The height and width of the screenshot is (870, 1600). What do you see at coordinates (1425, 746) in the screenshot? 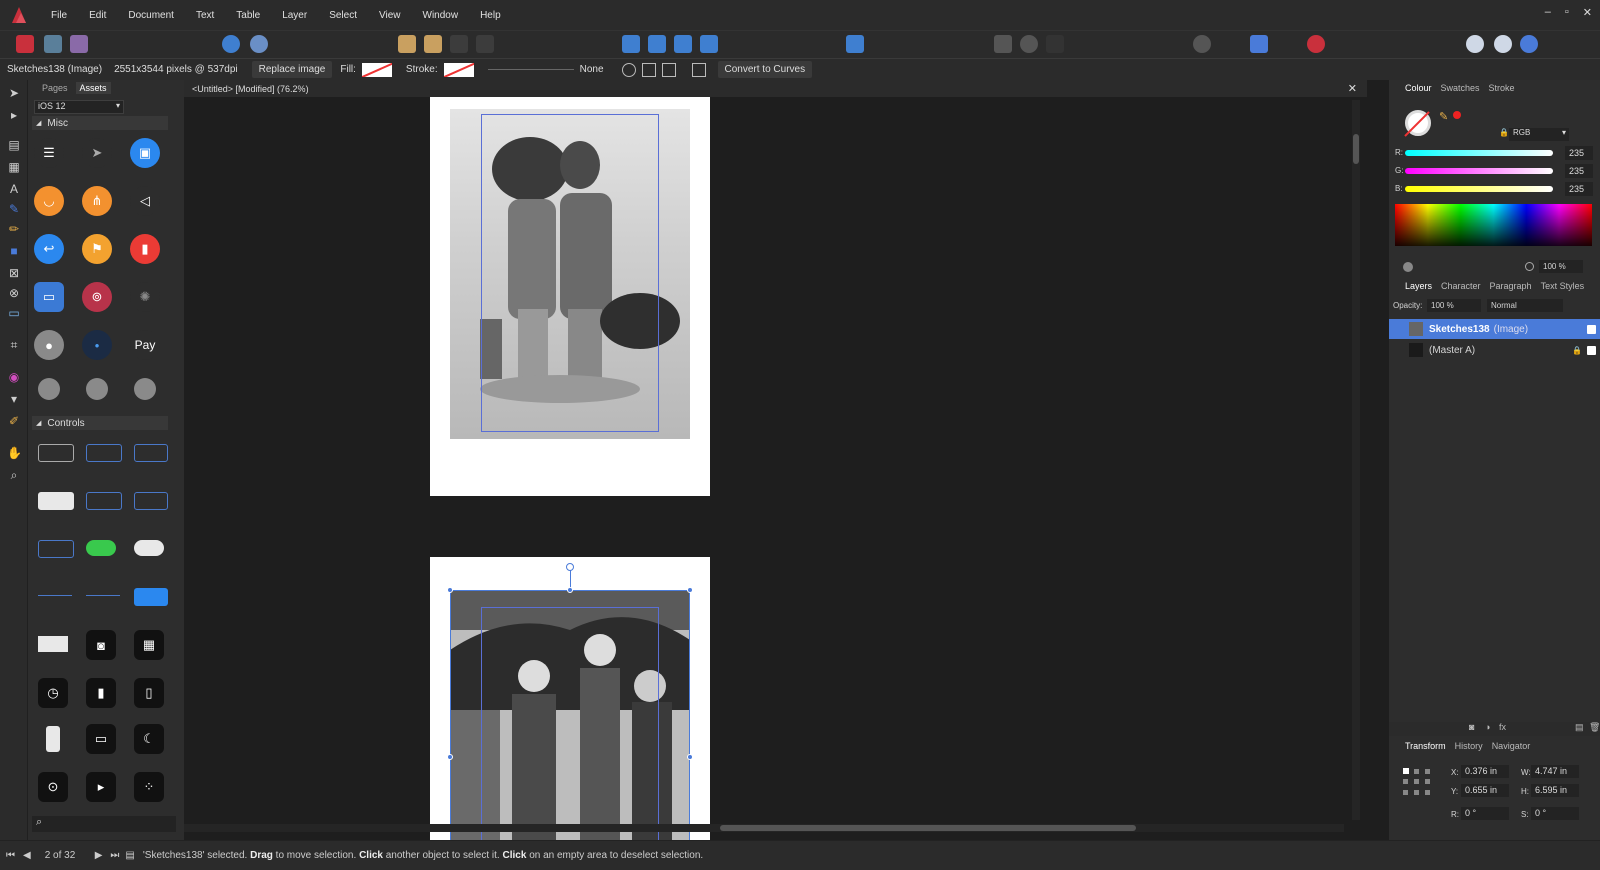
I see `tab-transform: Transform` at bounding box center [1425, 746].